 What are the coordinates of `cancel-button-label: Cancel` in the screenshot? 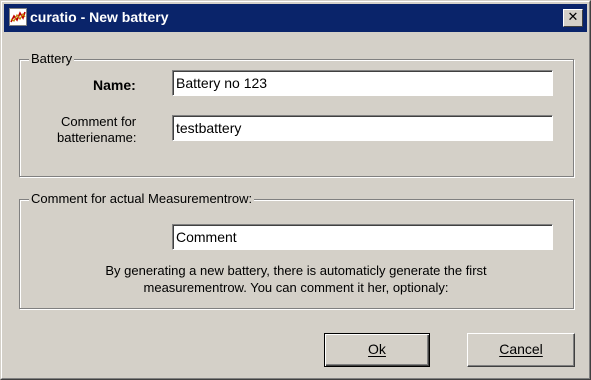 It's located at (521, 349).